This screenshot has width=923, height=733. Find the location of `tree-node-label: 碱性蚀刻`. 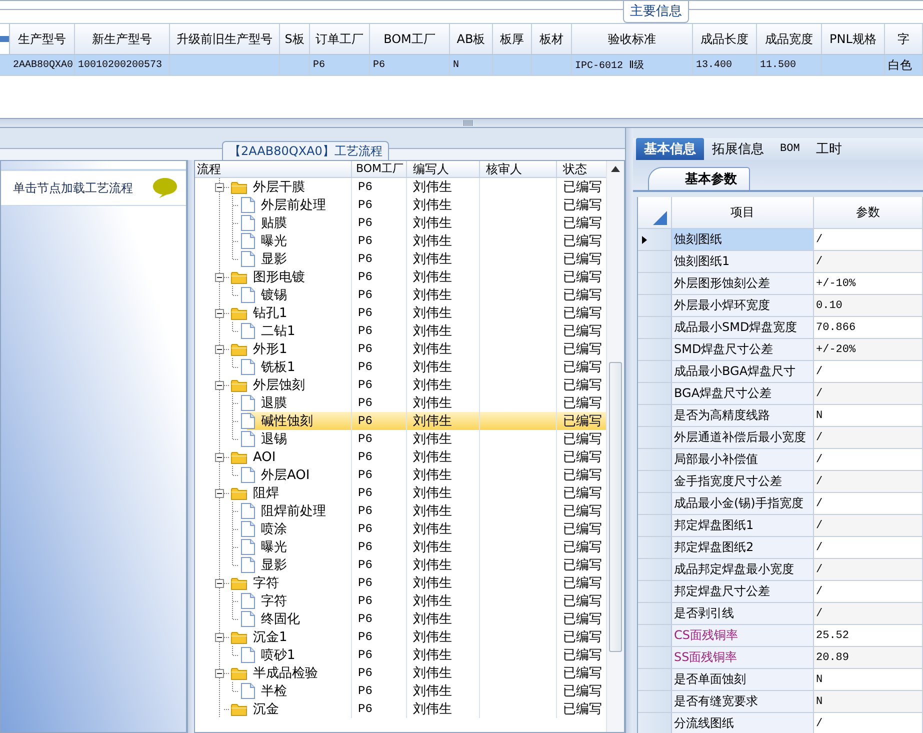

tree-node-label: 碱性蚀刻 is located at coordinates (287, 421).